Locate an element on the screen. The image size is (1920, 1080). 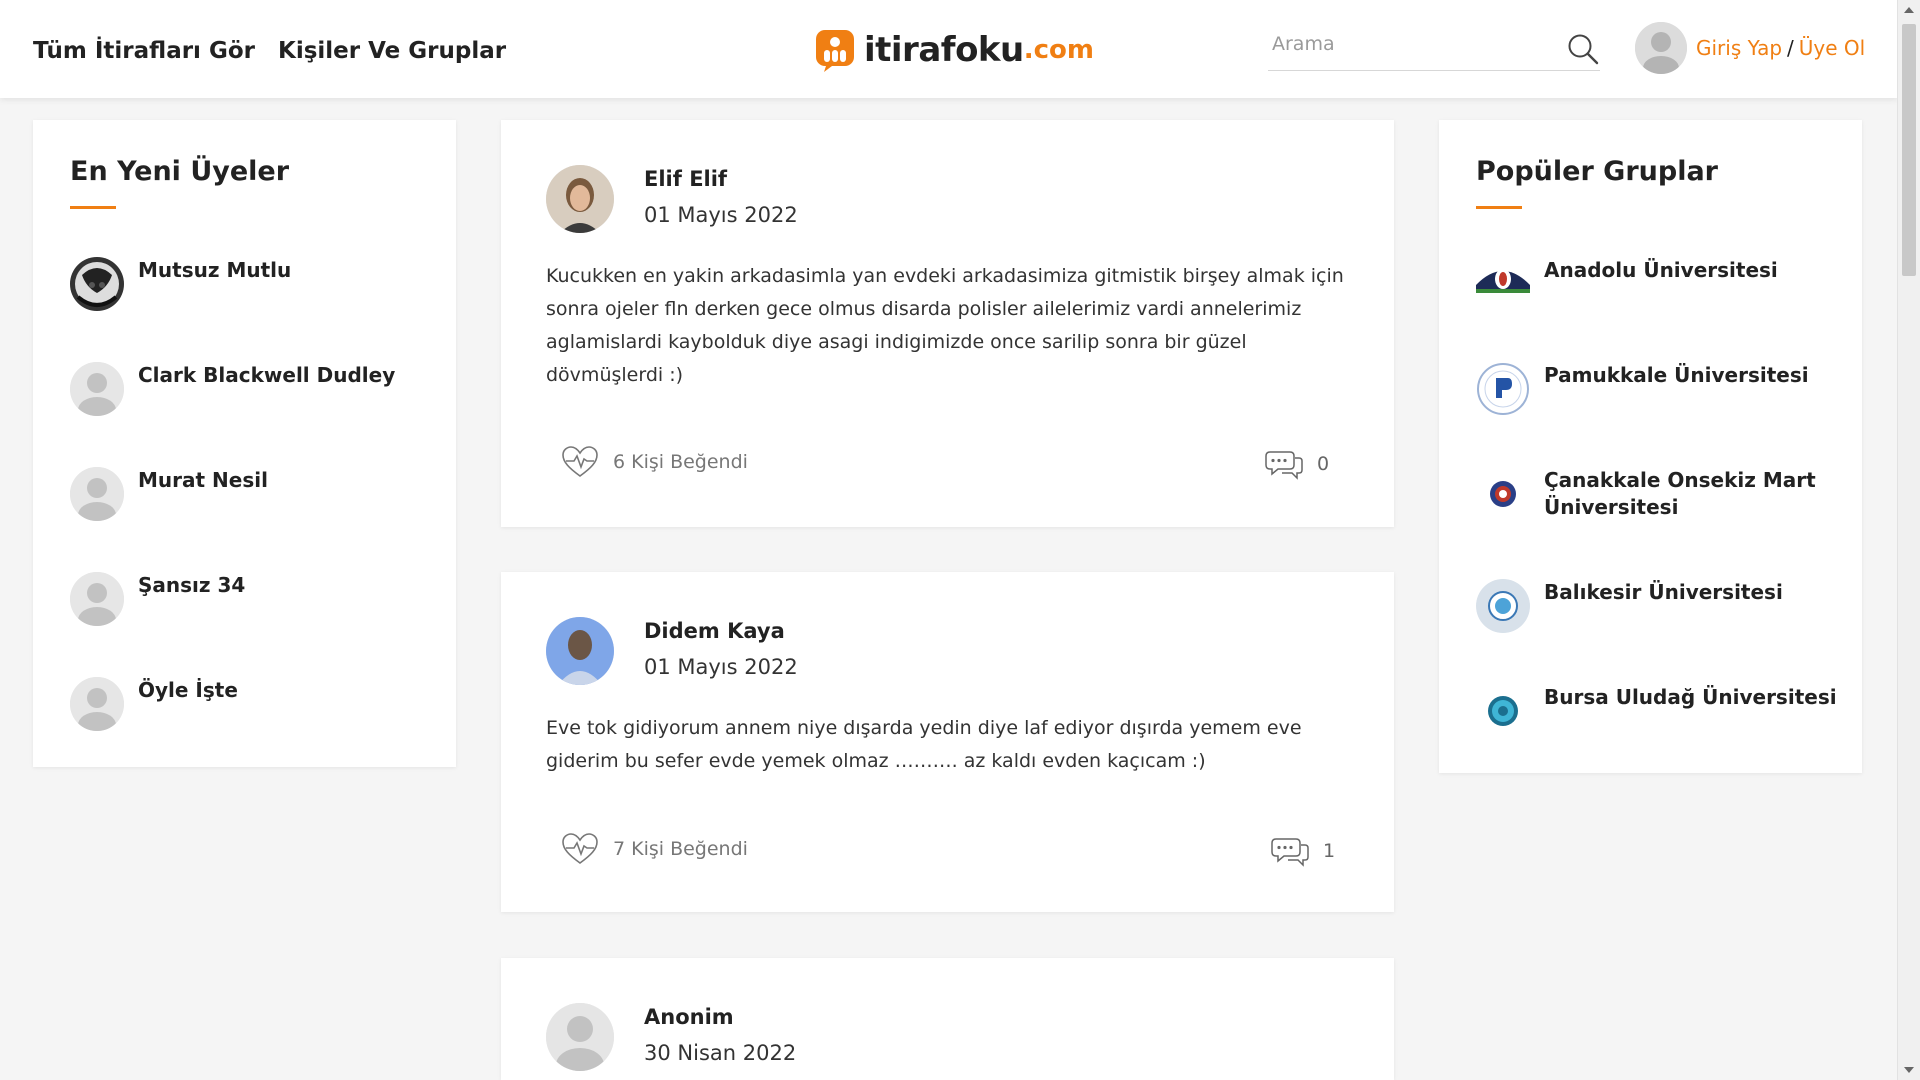
auth-links: Giriş Yap / Üye Ol is located at coordinates (1780, 48).